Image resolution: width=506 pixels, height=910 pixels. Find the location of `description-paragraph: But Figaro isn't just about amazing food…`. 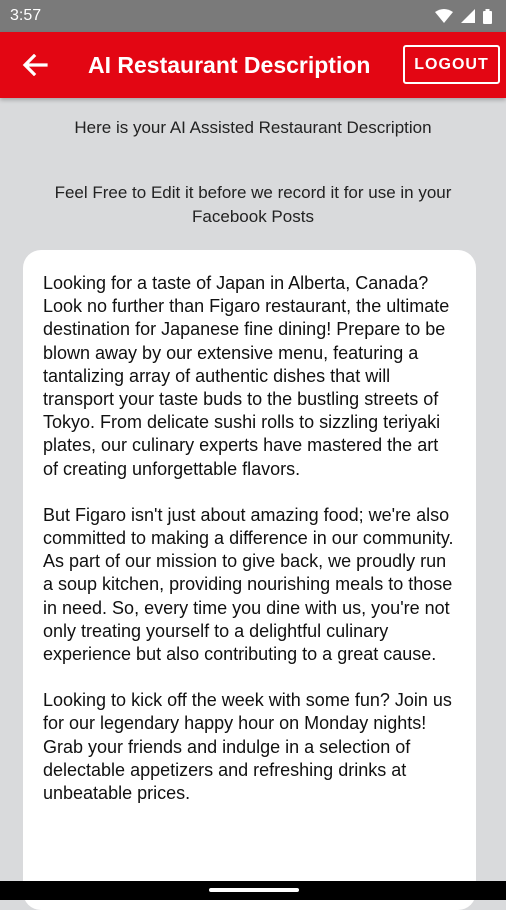

description-paragraph: But Figaro isn't just about amazing food… is located at coordinates (248, 584).